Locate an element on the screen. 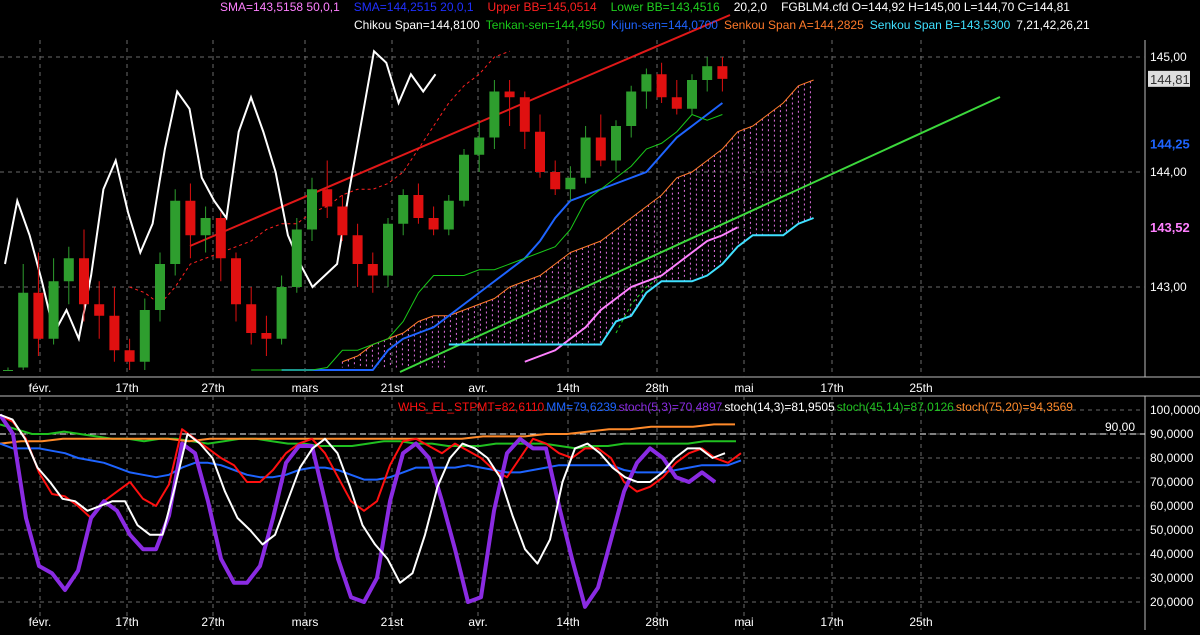  osc-legend-item: MM=79,6239 is located at coordinates (581, 407).